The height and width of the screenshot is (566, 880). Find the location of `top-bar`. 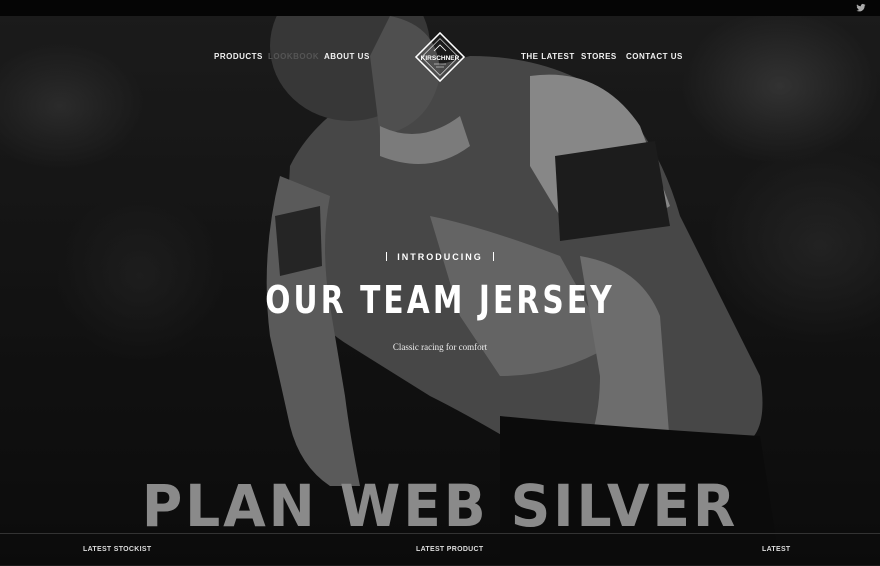

top-bar is located at coordinates (440, 8).